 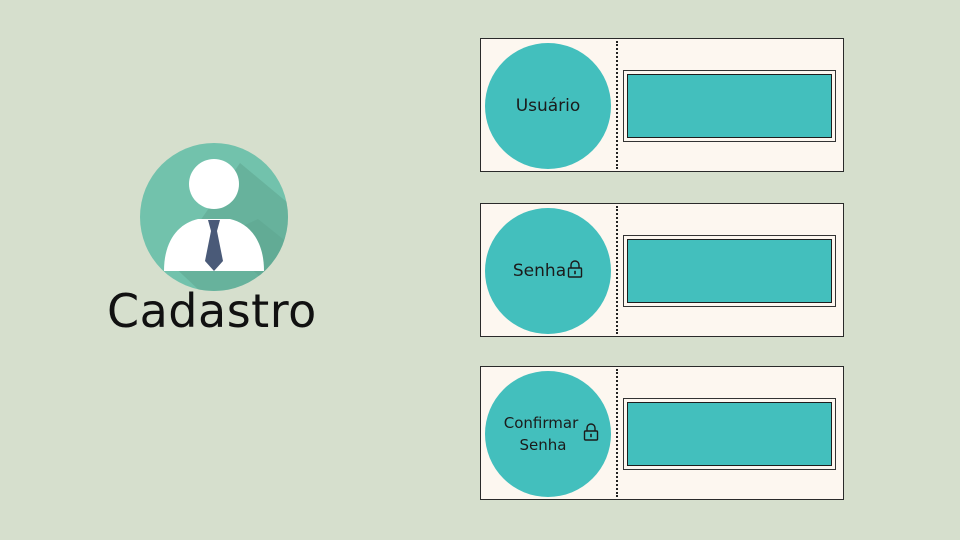 What do you see at coordinates (543, 445) in the screenshot?
I see `confirm-password-label-line2: Senha` at bounding box center [543, 445].